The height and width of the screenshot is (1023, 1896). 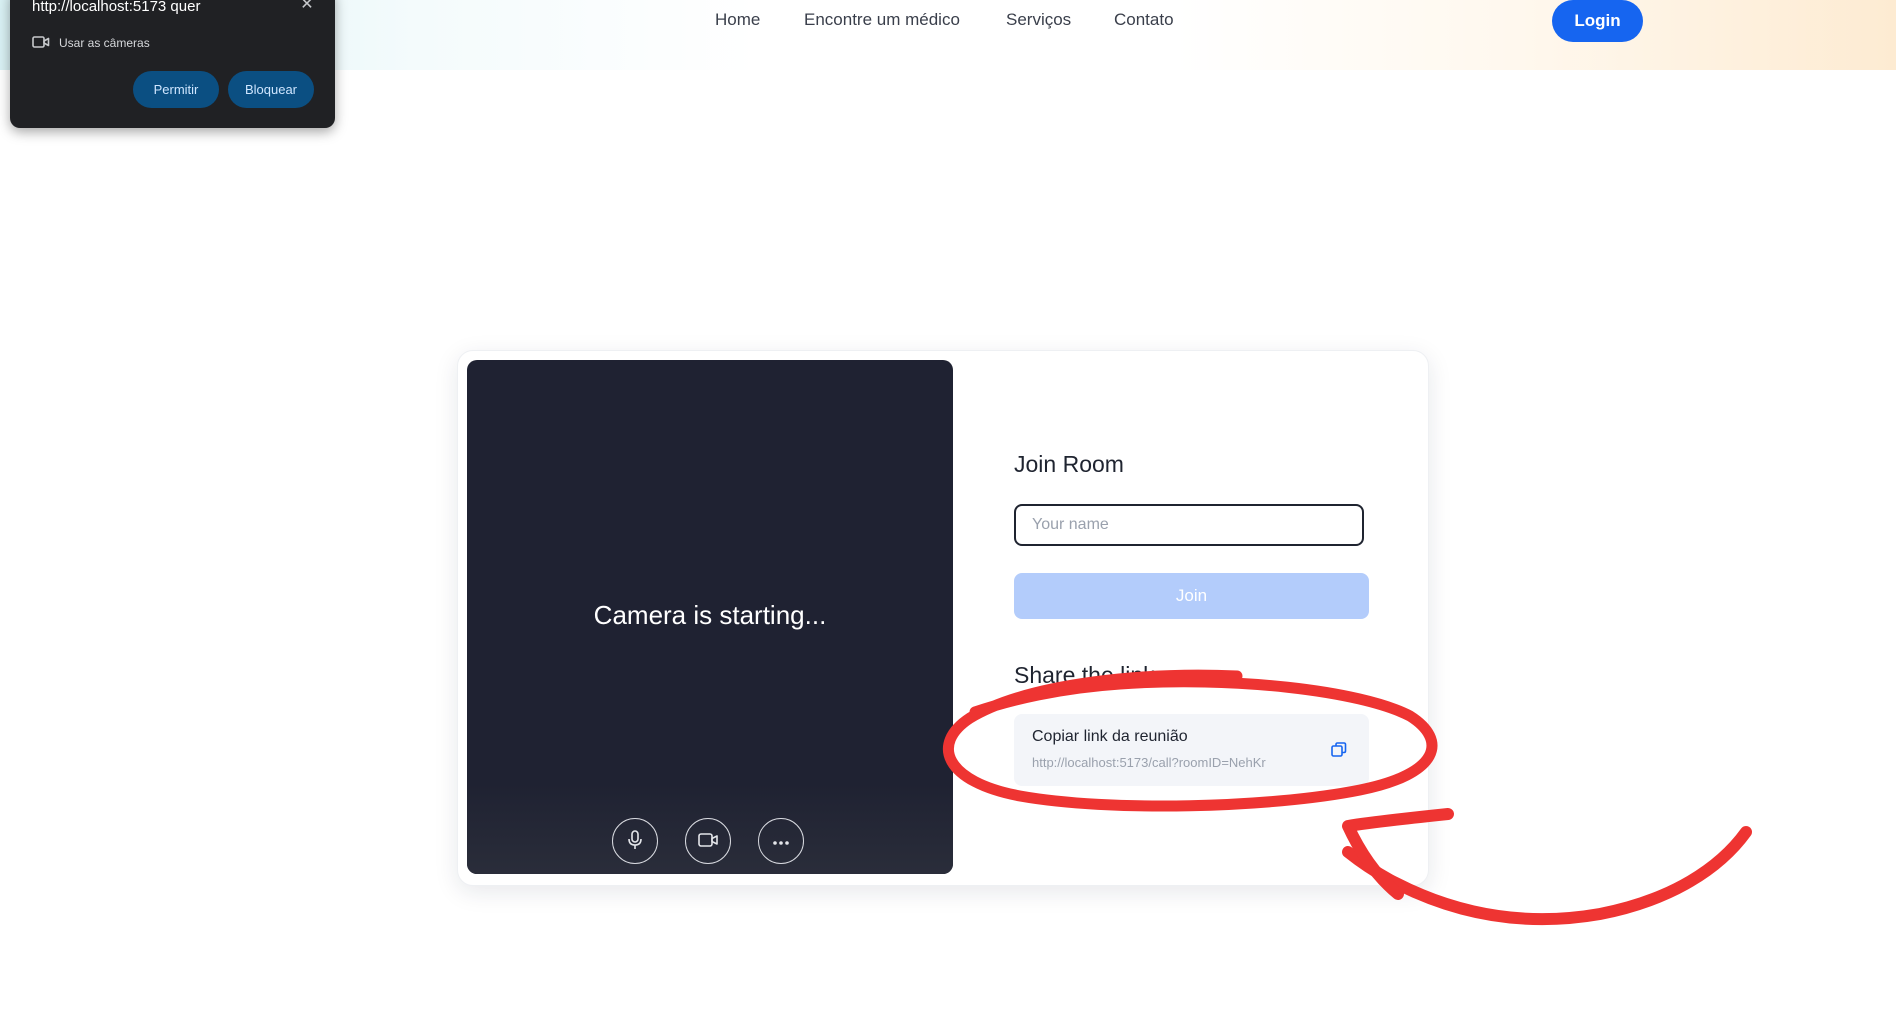 I want to click on microphone-icon, so click(x=635, y=841).